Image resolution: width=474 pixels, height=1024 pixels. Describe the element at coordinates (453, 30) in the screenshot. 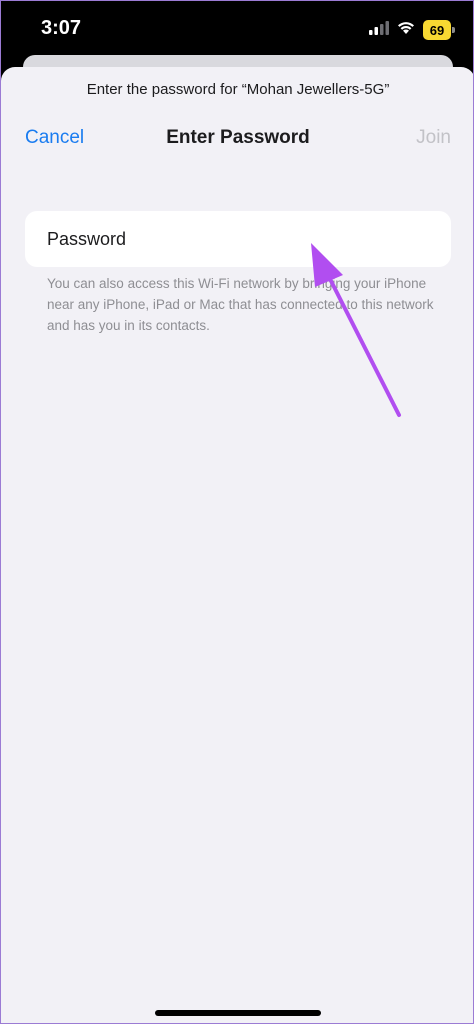

I see `battery-tip` at that location.